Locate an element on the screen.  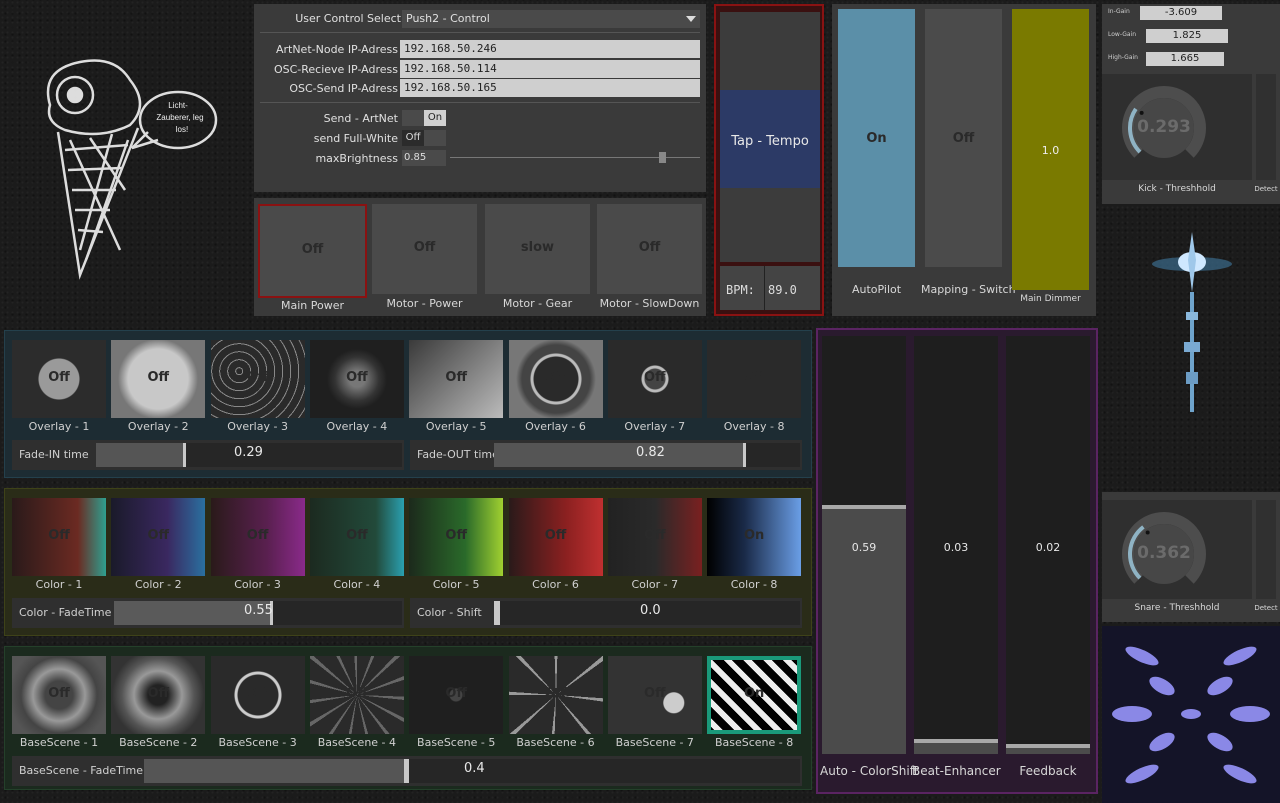
basescene-1: Off is located at coordinates (59, 695).